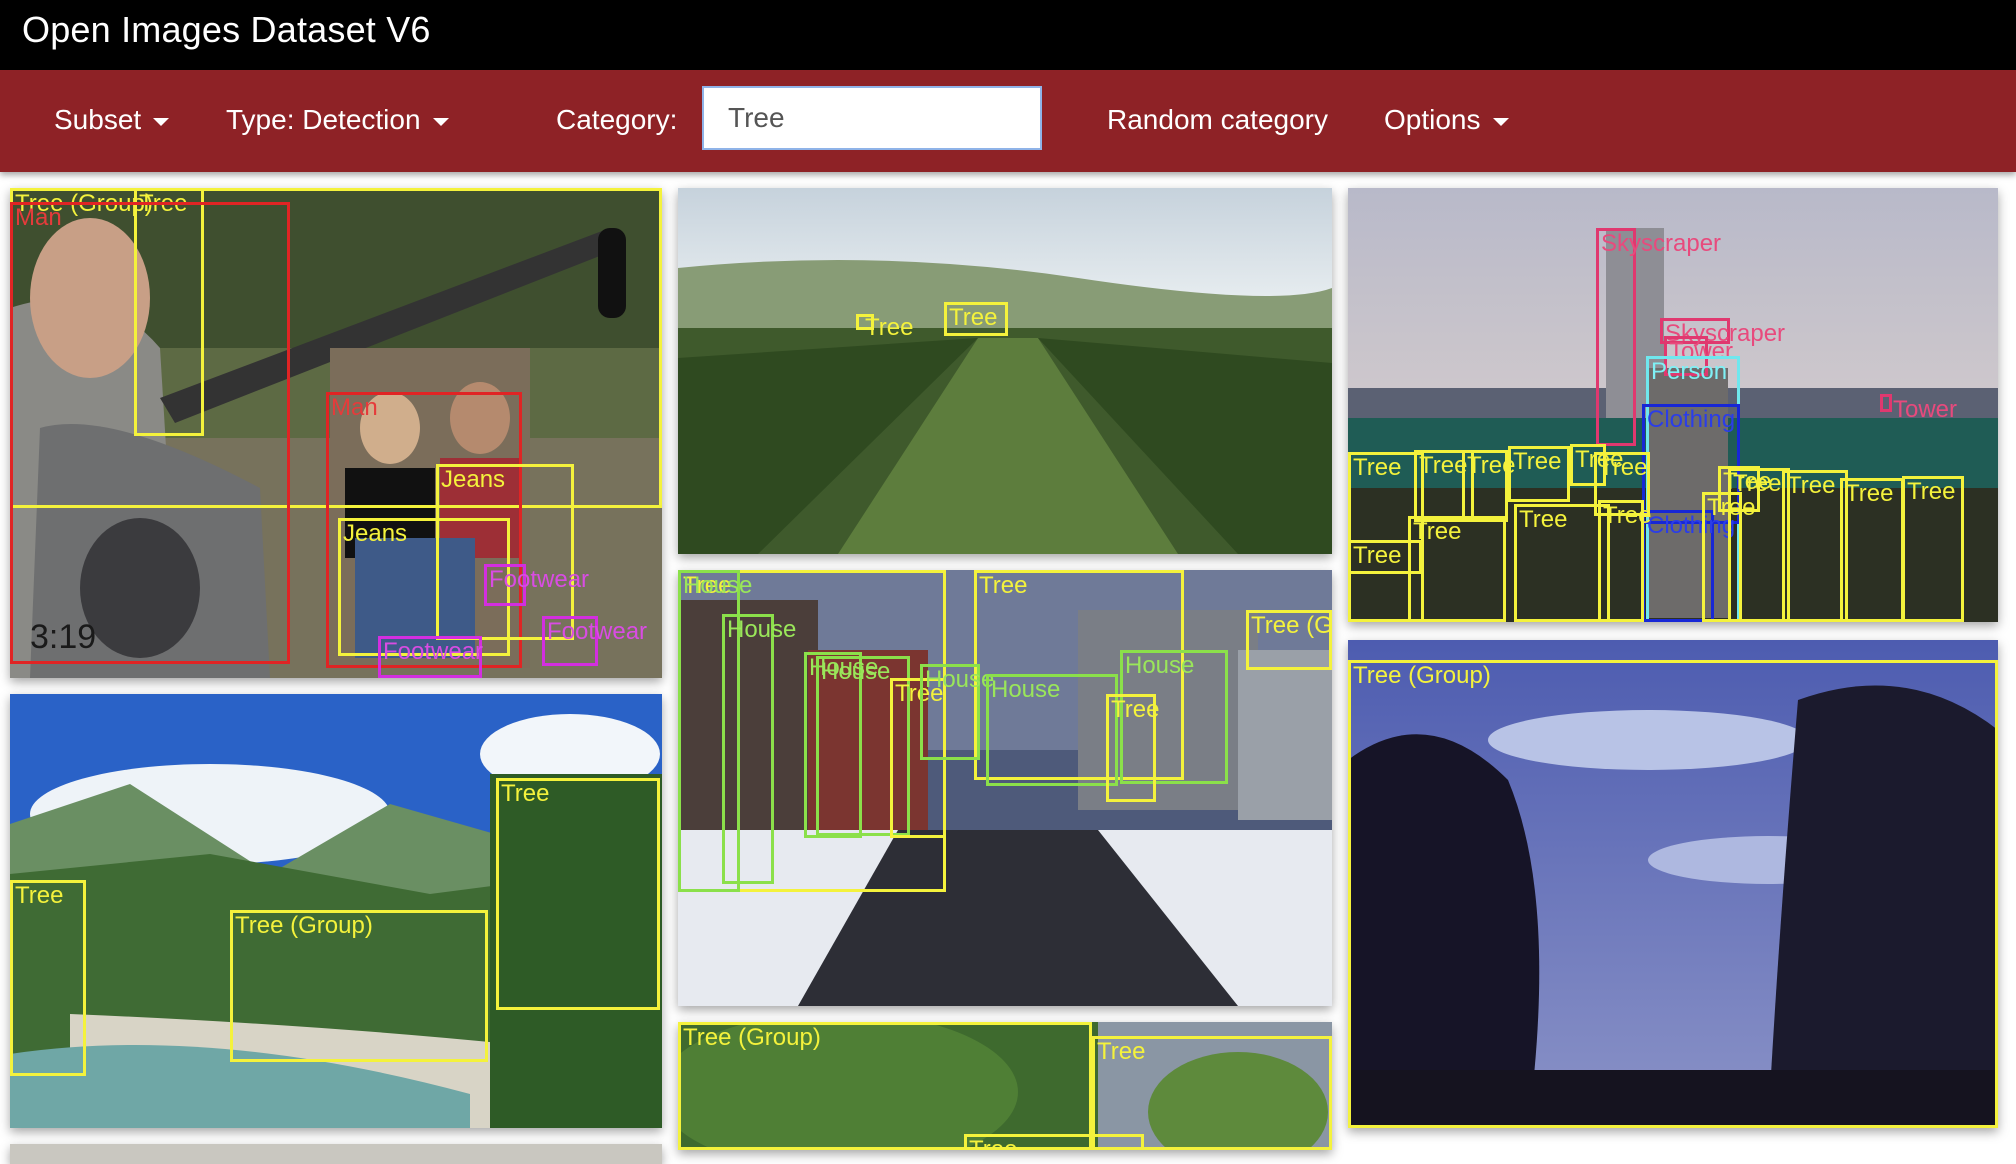  I want to click on image-tile: Tree Tree, so click(1005, 371).